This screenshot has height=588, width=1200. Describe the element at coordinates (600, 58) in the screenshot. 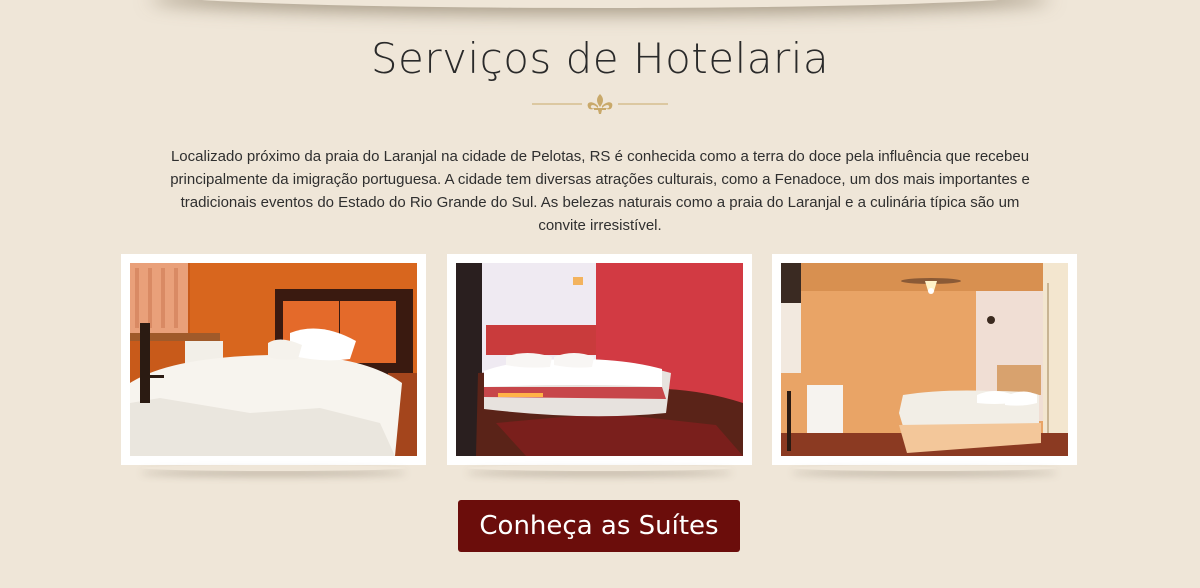

I see `section-title: Serviços de Hotelaria` at that location.